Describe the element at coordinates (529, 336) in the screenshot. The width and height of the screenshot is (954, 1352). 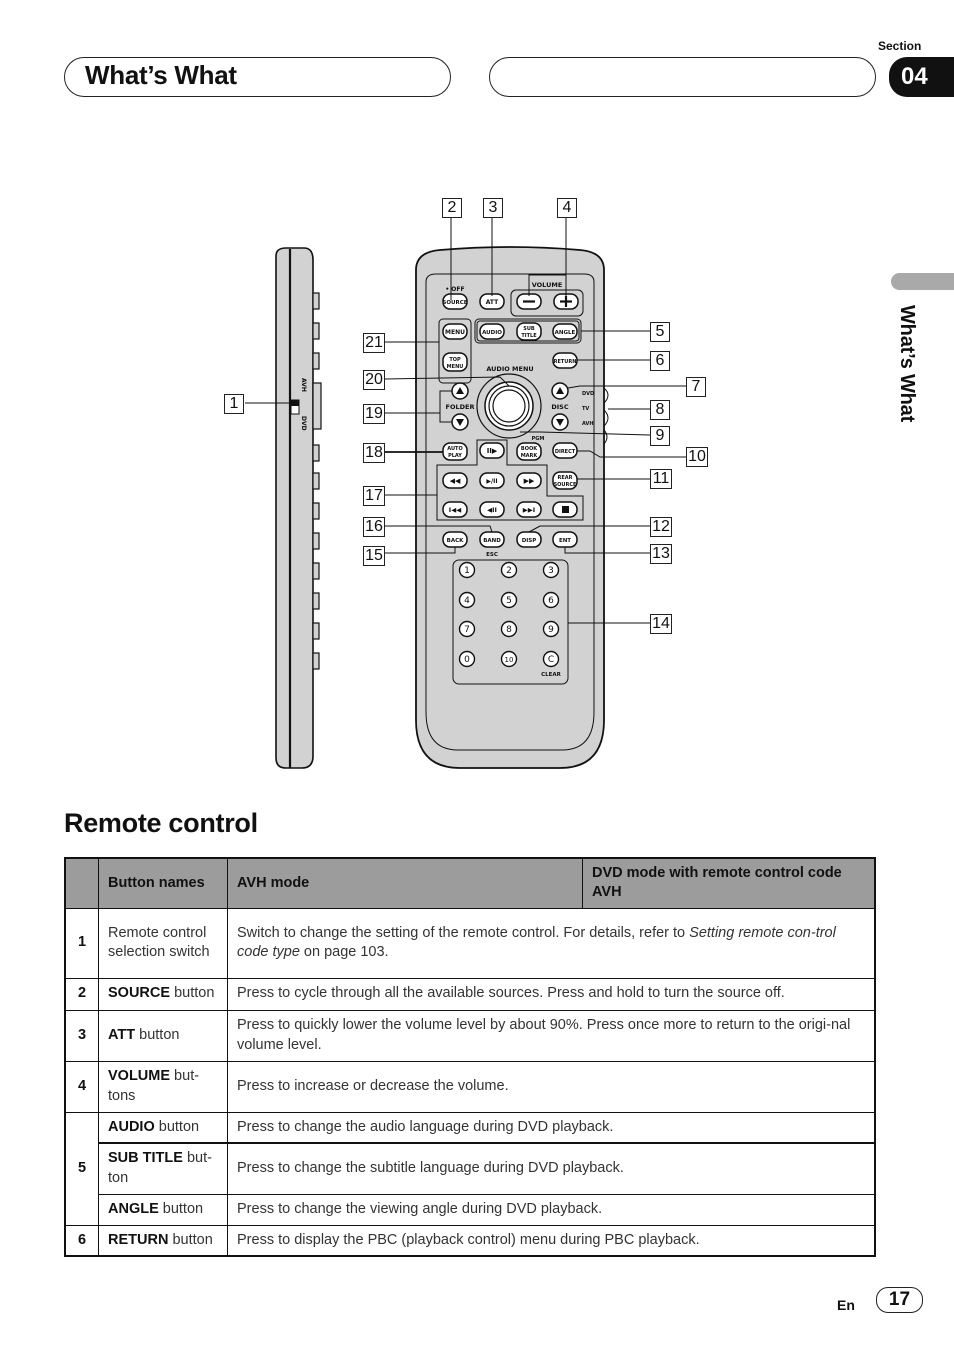
I see `svg-text: TITLE` at that location.